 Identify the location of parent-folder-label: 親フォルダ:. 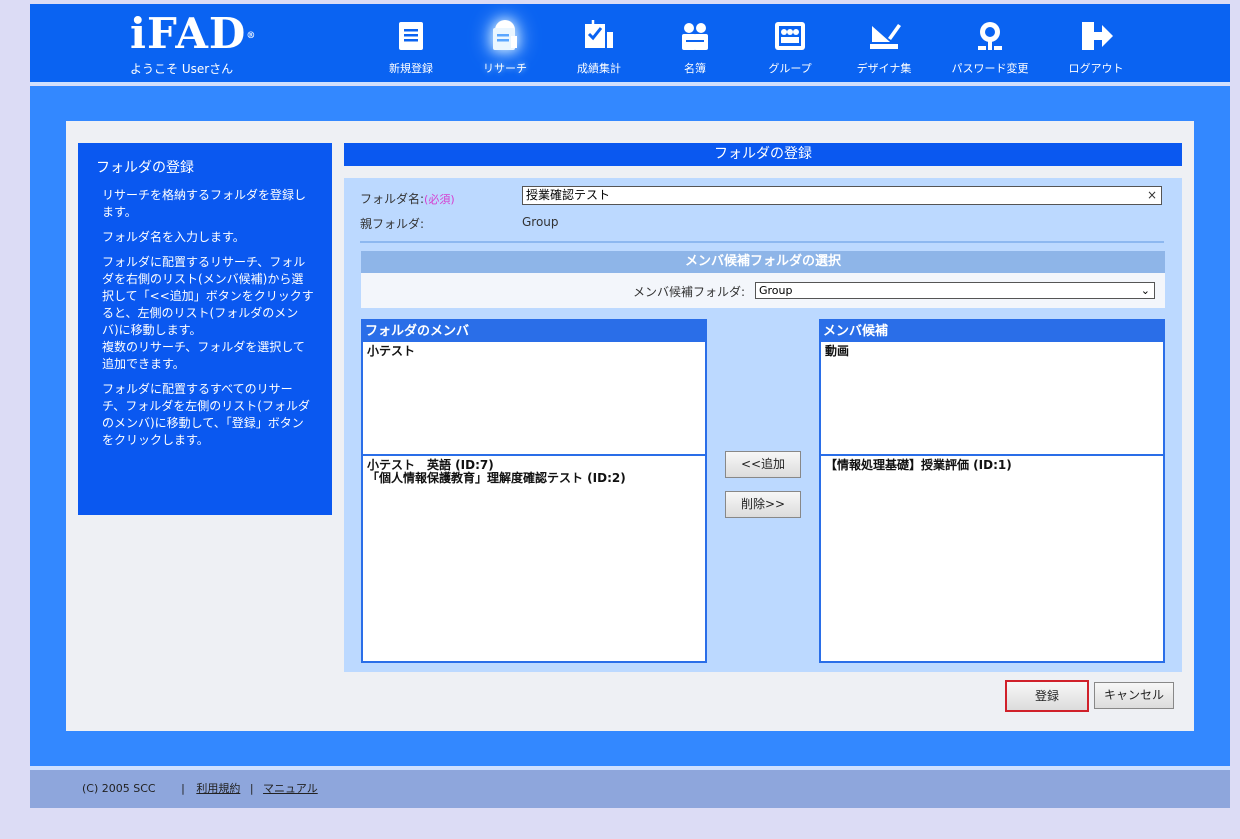
(392, 224).